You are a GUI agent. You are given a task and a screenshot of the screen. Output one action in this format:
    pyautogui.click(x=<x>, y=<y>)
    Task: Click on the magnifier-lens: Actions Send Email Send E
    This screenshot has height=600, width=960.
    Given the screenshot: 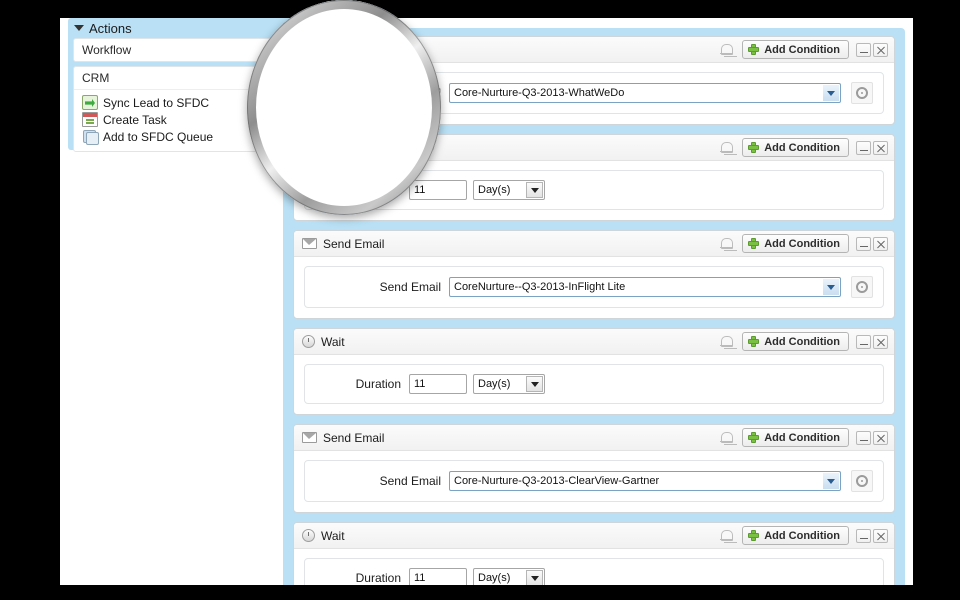 What is the action you would take?
    pyautogui.click(x=344, y=107)
    